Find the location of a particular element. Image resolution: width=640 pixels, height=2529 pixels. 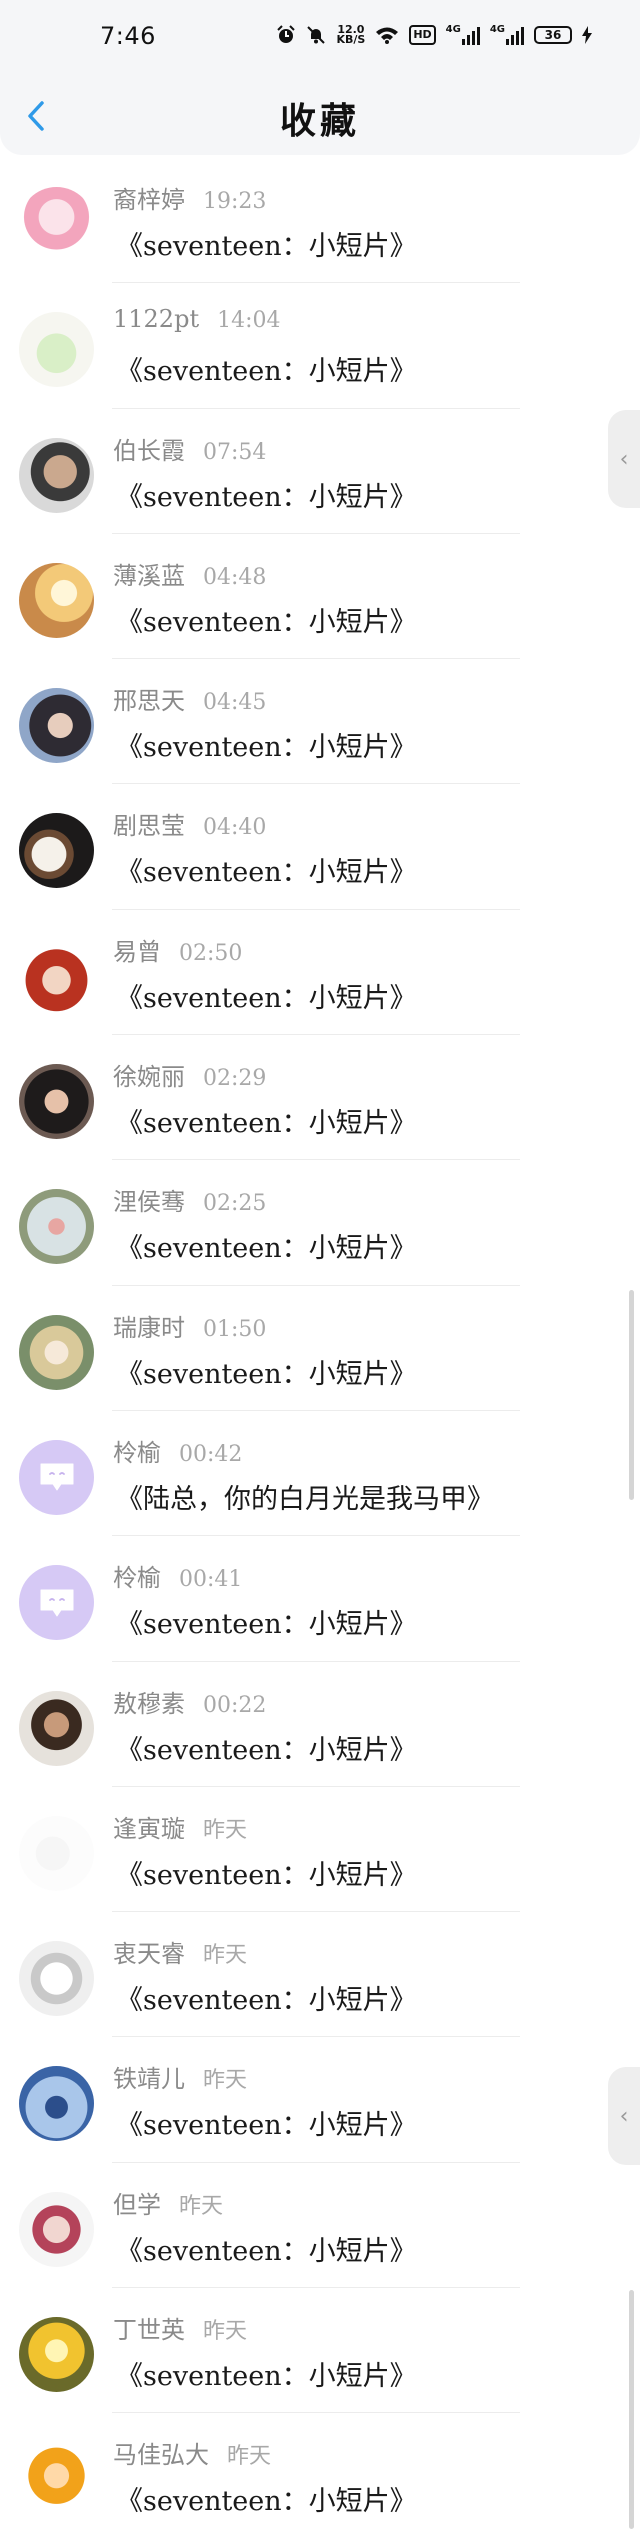

list-item: 丁世英 昨天 《seventeen：小短片》 is located at coordinates (320, 2351).